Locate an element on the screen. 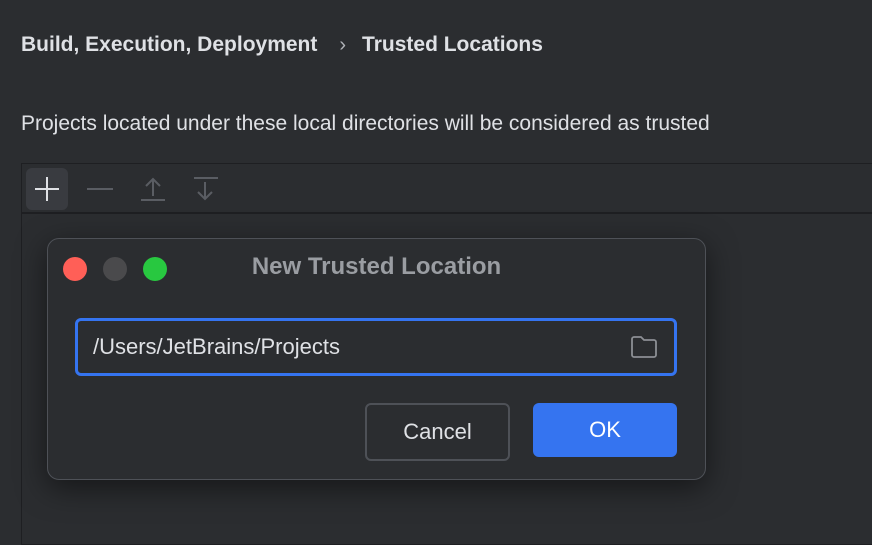 The height and width of the screenshot is (545, 872). ok-button: OK is located at coordinates (605, 430).